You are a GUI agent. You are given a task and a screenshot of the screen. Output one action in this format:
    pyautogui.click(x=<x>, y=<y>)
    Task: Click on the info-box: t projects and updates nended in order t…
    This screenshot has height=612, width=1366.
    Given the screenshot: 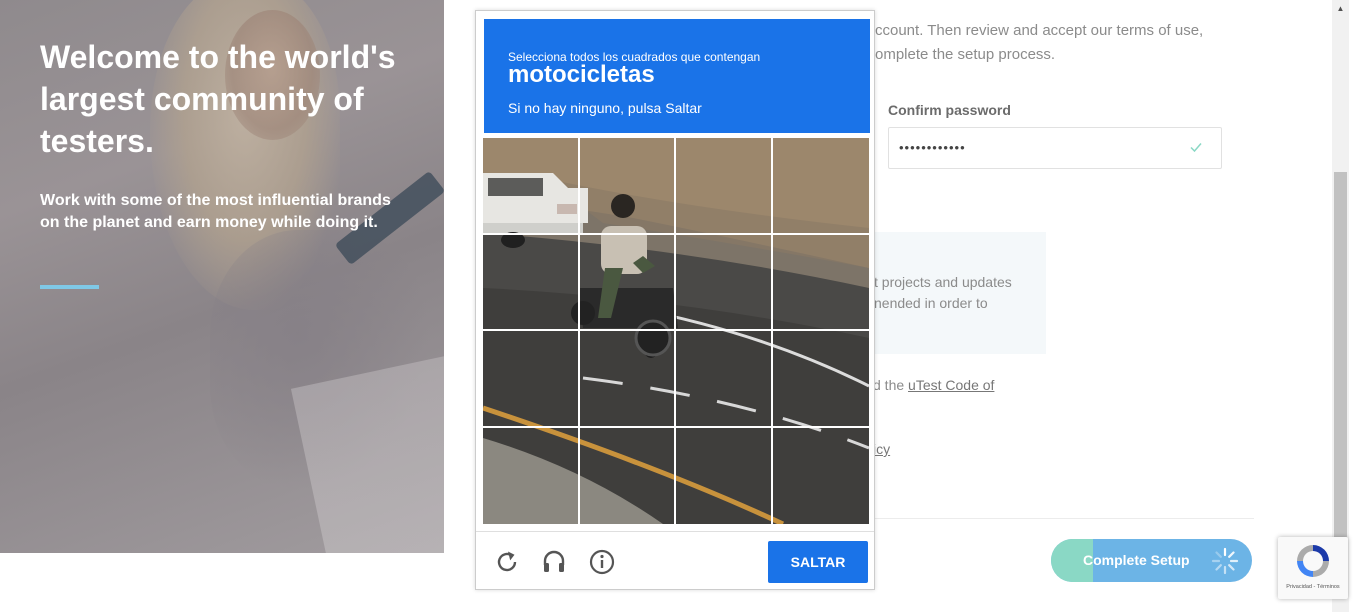 What is the action you would take?
    pyautogui.click(x=957, y=293)
    